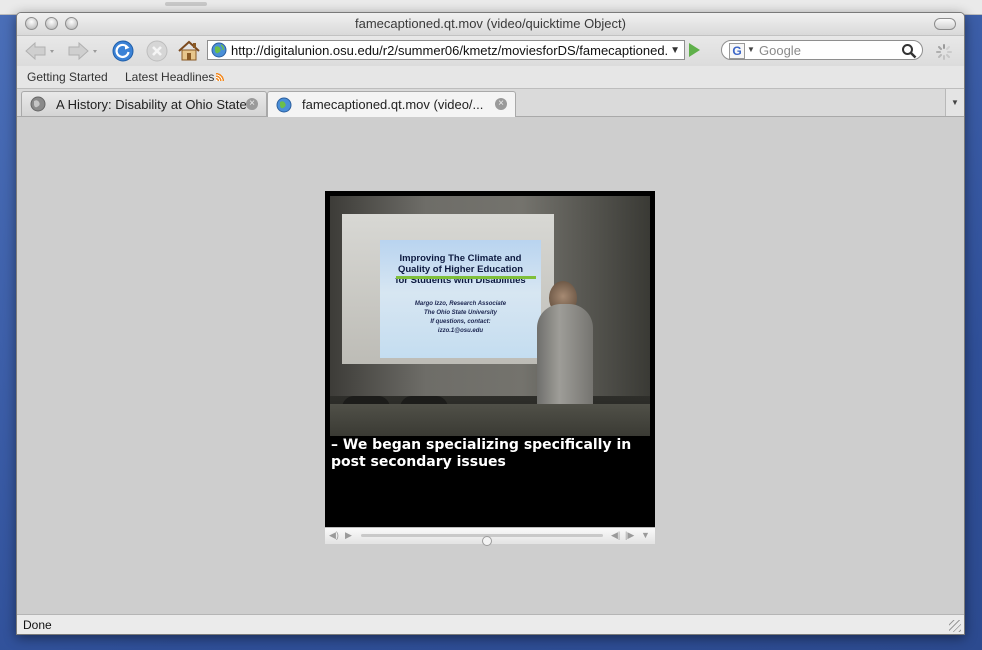 The image size is (982, 650). What do you see at coordinates (944, 52) in the screenshot?
I see `activity-spinner-icon` at bounding box center [944, 52].